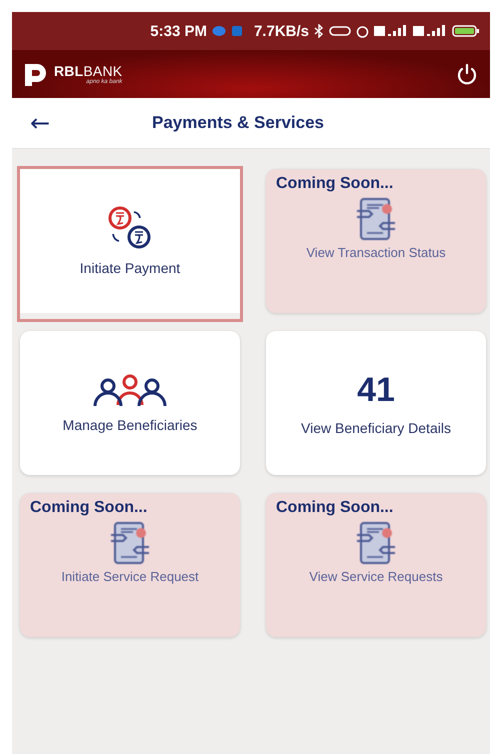 This screenshot has height=754, width=492. I want to click on tile-label: View Beneficiary Details, so click(376, 428).